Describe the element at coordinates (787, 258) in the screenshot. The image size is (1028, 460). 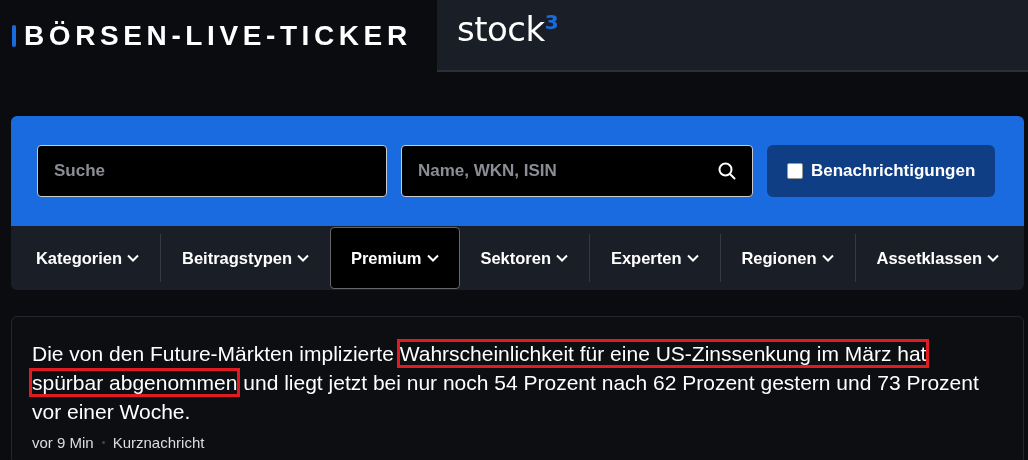
I see `nav-tab: Regionen` at that location.